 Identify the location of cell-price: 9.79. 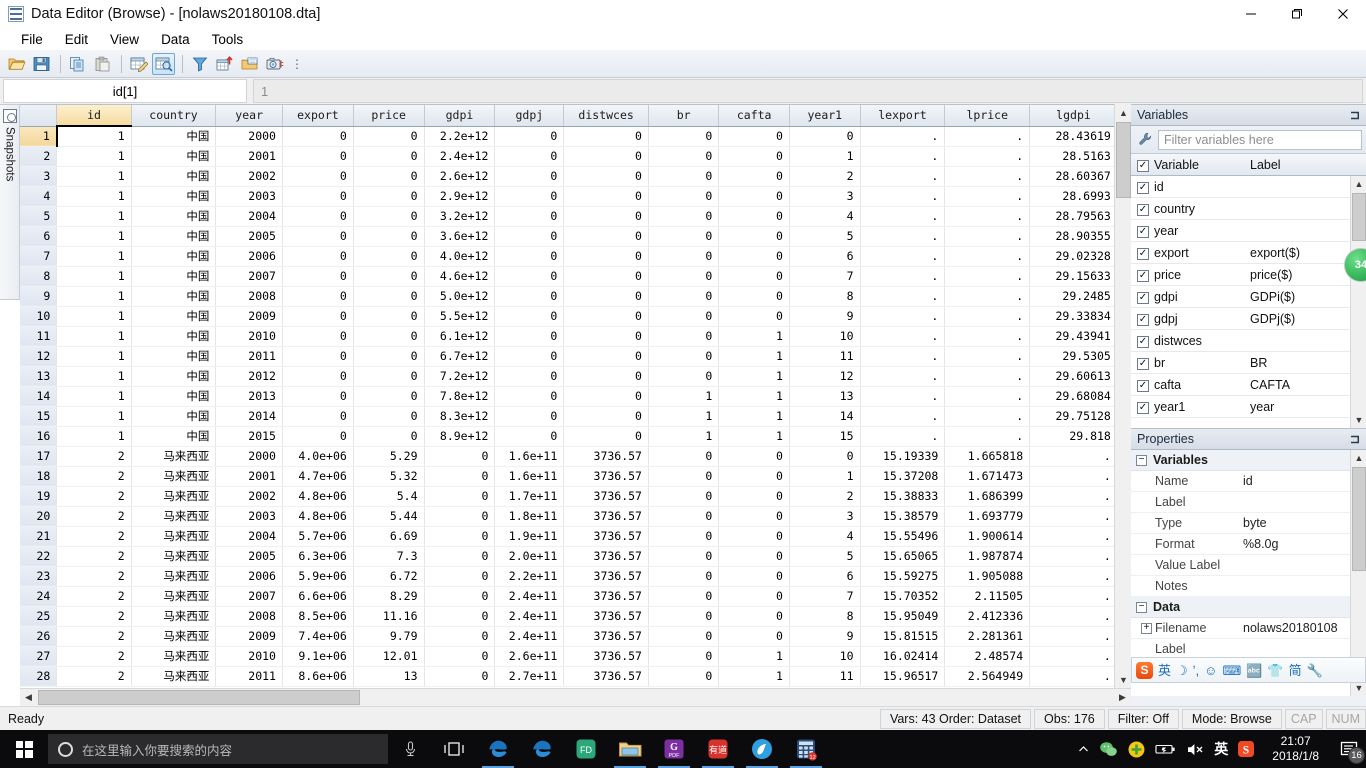
(389, 636).